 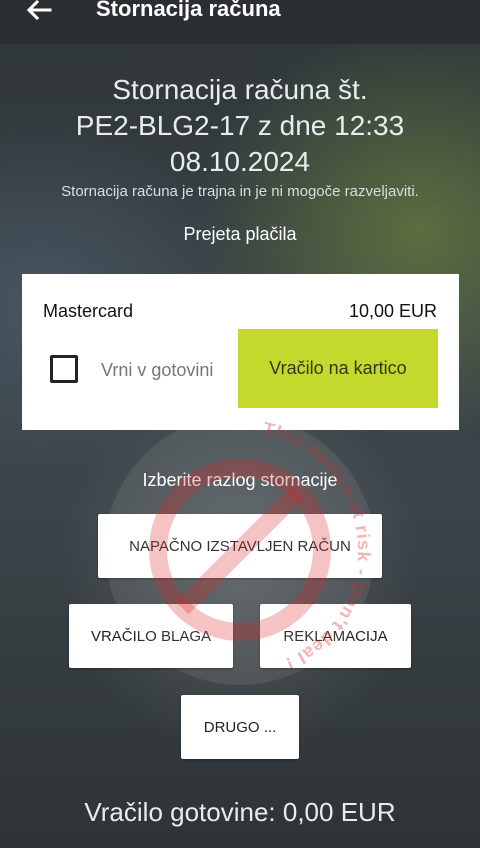 What do you see at coordinates (240, 812) in the screenshot?
I see `cash-return-total: Vračilo gotovine: 0,00 EUR` at bounding box center [240, 812].